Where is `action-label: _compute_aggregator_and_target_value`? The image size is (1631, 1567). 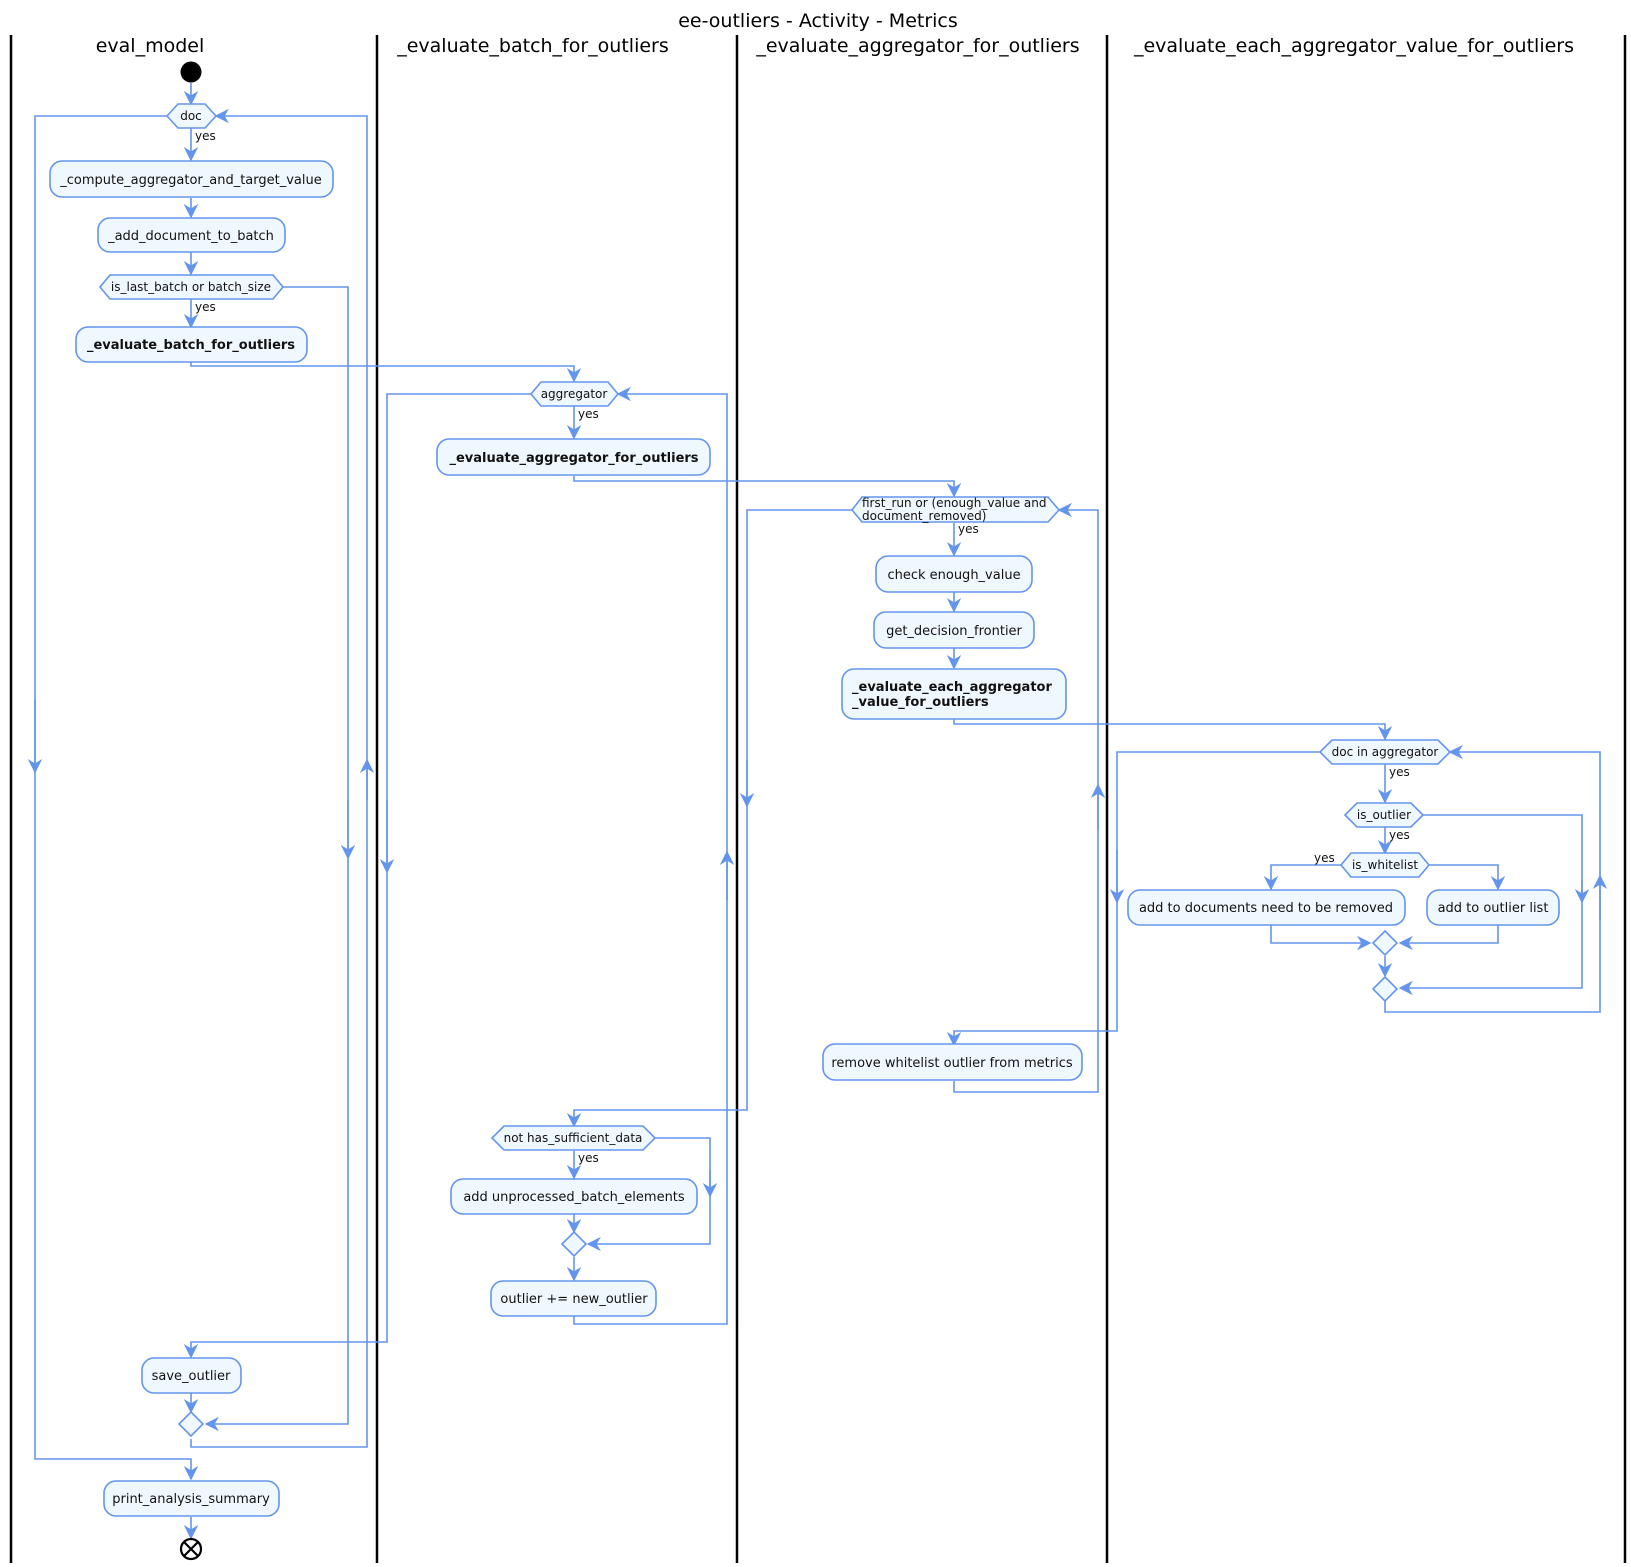
action-label: _compute_aggregator_and_target_value is located at coordinates (190, 180).